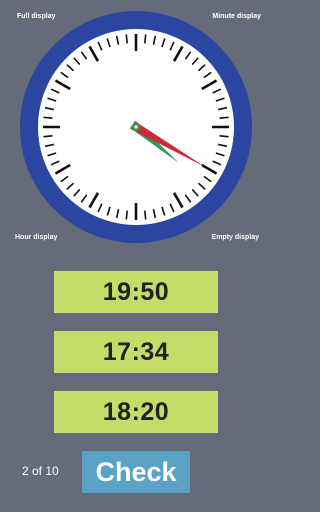 This screenshot has width=320, height=512. I want to click on question-progress: 2 of 10, so click(40, 471).